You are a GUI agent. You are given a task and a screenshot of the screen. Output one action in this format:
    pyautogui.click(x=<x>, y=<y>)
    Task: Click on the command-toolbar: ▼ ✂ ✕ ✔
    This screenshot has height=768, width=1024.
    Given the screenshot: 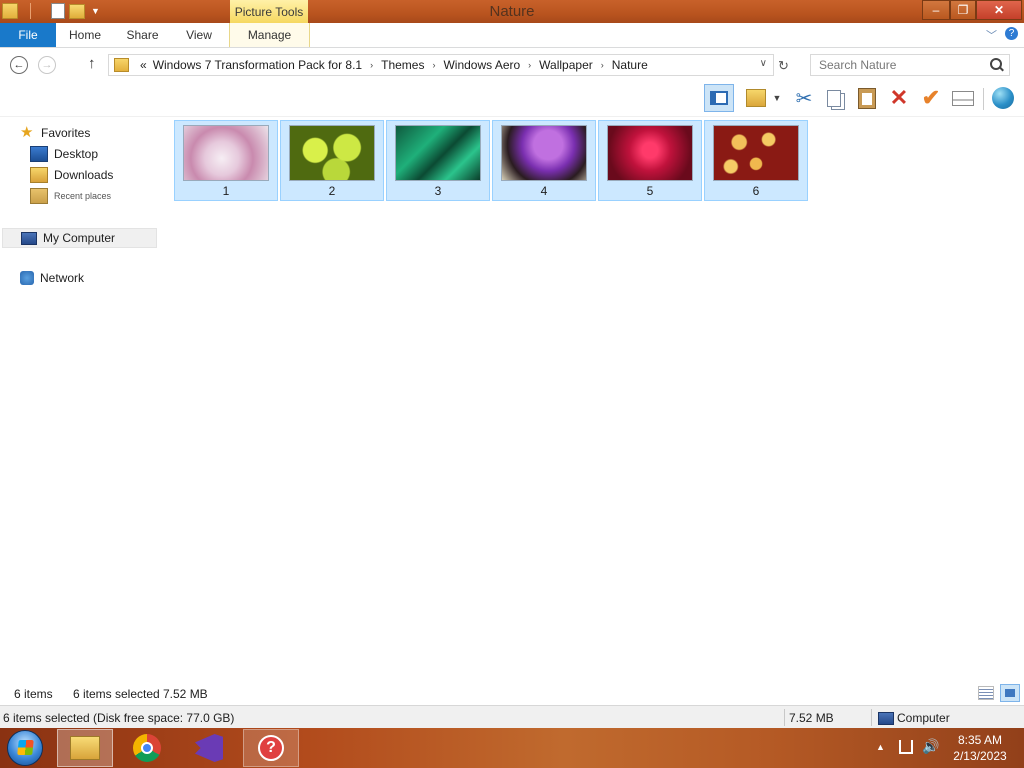 What is the action you would take?
    pyautogui.click(x=512, y=99)
    